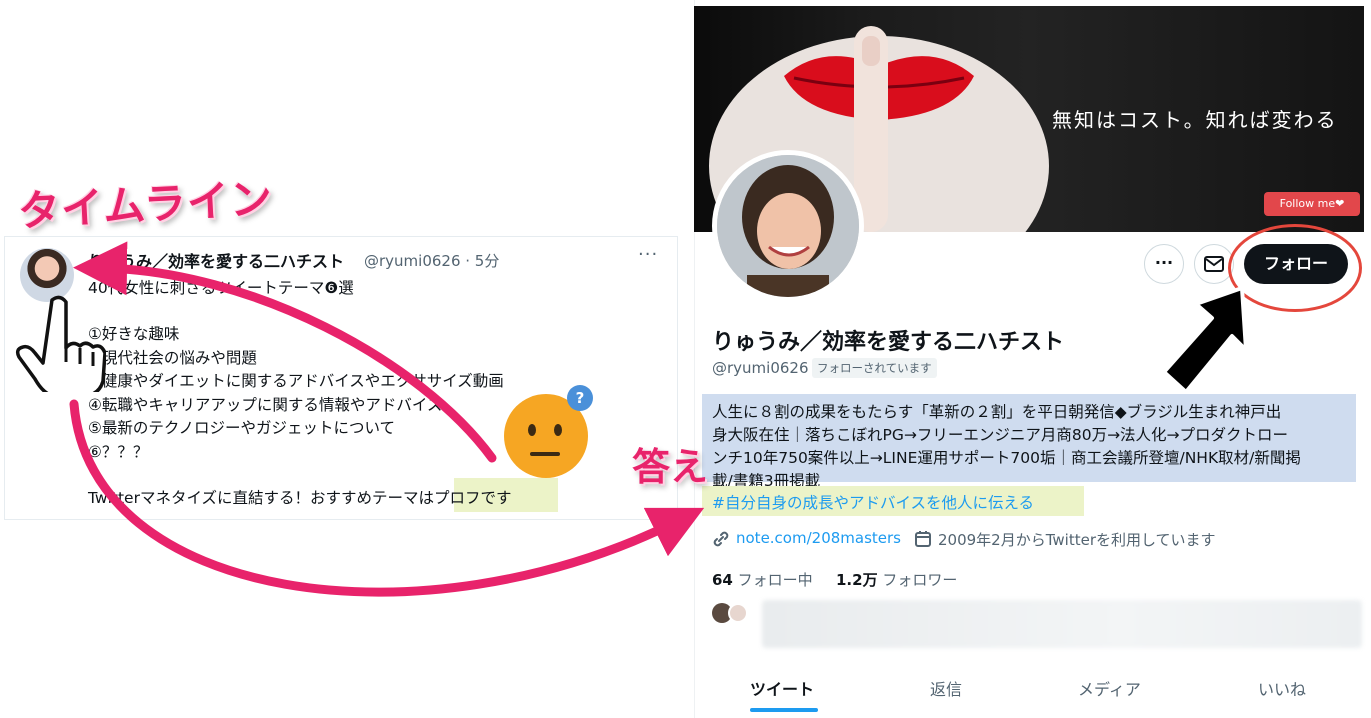  I want to click on followed-by-avatars, so click(732, 613).